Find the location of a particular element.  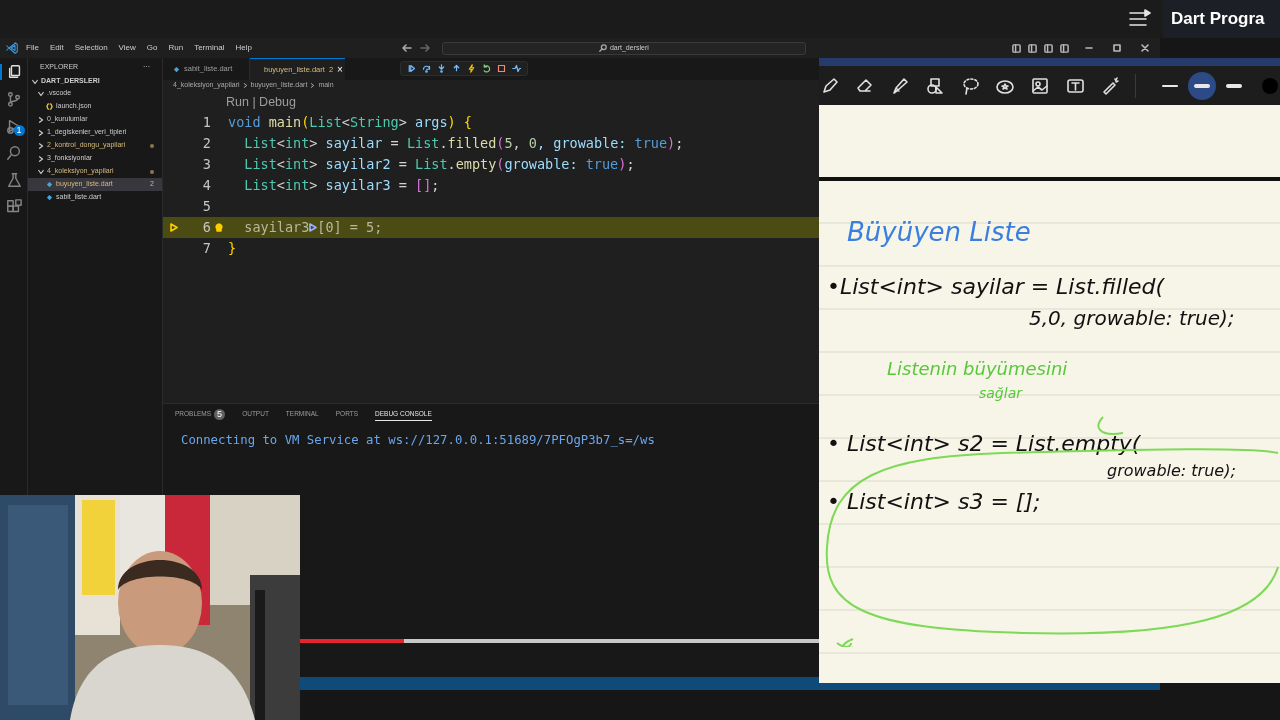

line-number: 5 is located at coordinates (206, 207).